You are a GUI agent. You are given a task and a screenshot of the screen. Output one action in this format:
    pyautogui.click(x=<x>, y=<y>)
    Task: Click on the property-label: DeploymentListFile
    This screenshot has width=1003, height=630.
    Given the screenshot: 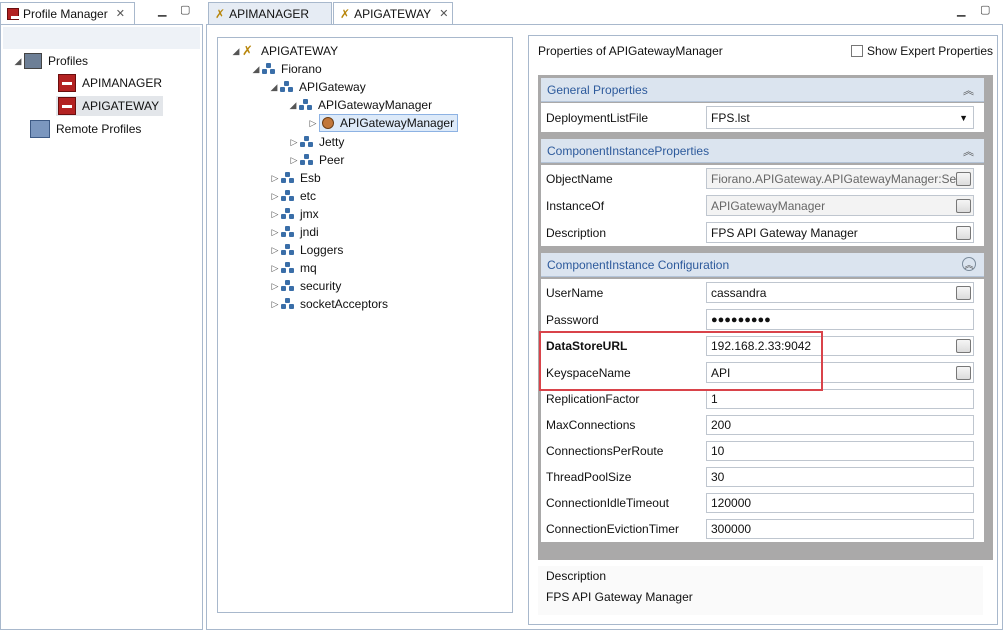 What is the action you would take?
    pyautogui.click(x=597, y=117)
    